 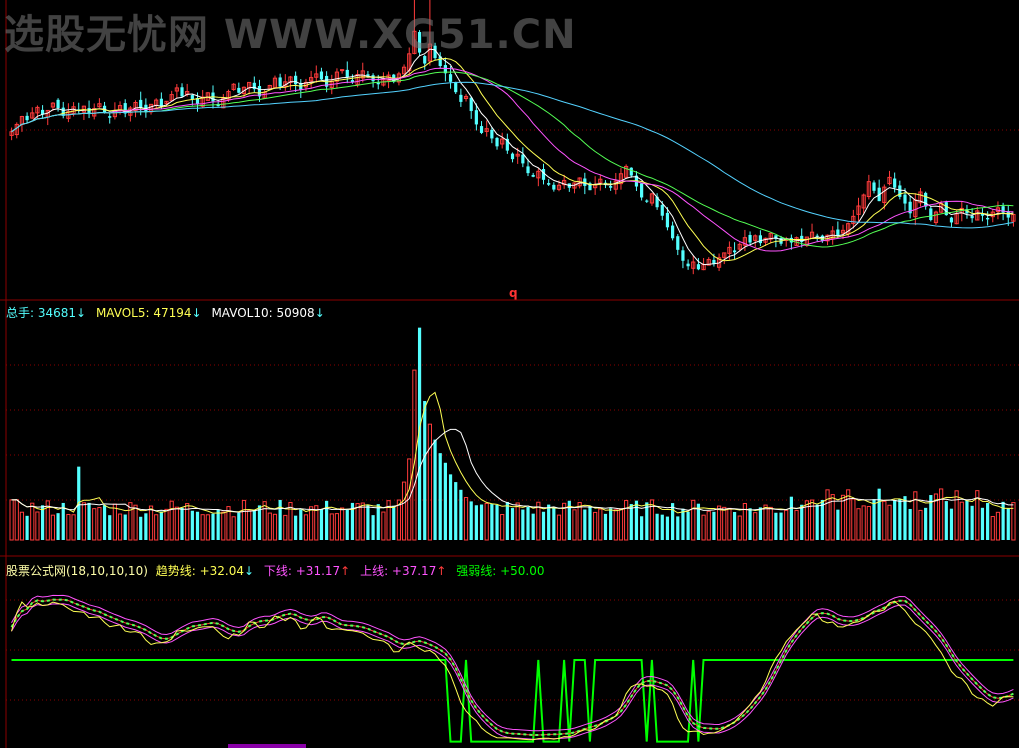 I want to click on upper-arrow: ↑, so click(x=441, y=571).